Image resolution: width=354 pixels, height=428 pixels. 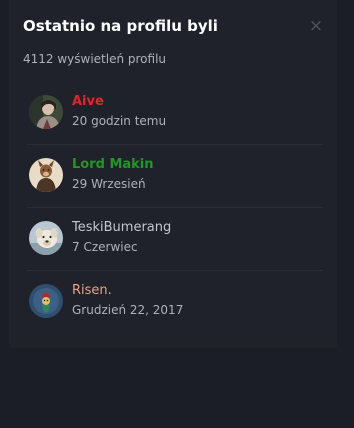 I want to click on list-item: Lord Makin 29 Wrzesień, so click(x=175, y=176).